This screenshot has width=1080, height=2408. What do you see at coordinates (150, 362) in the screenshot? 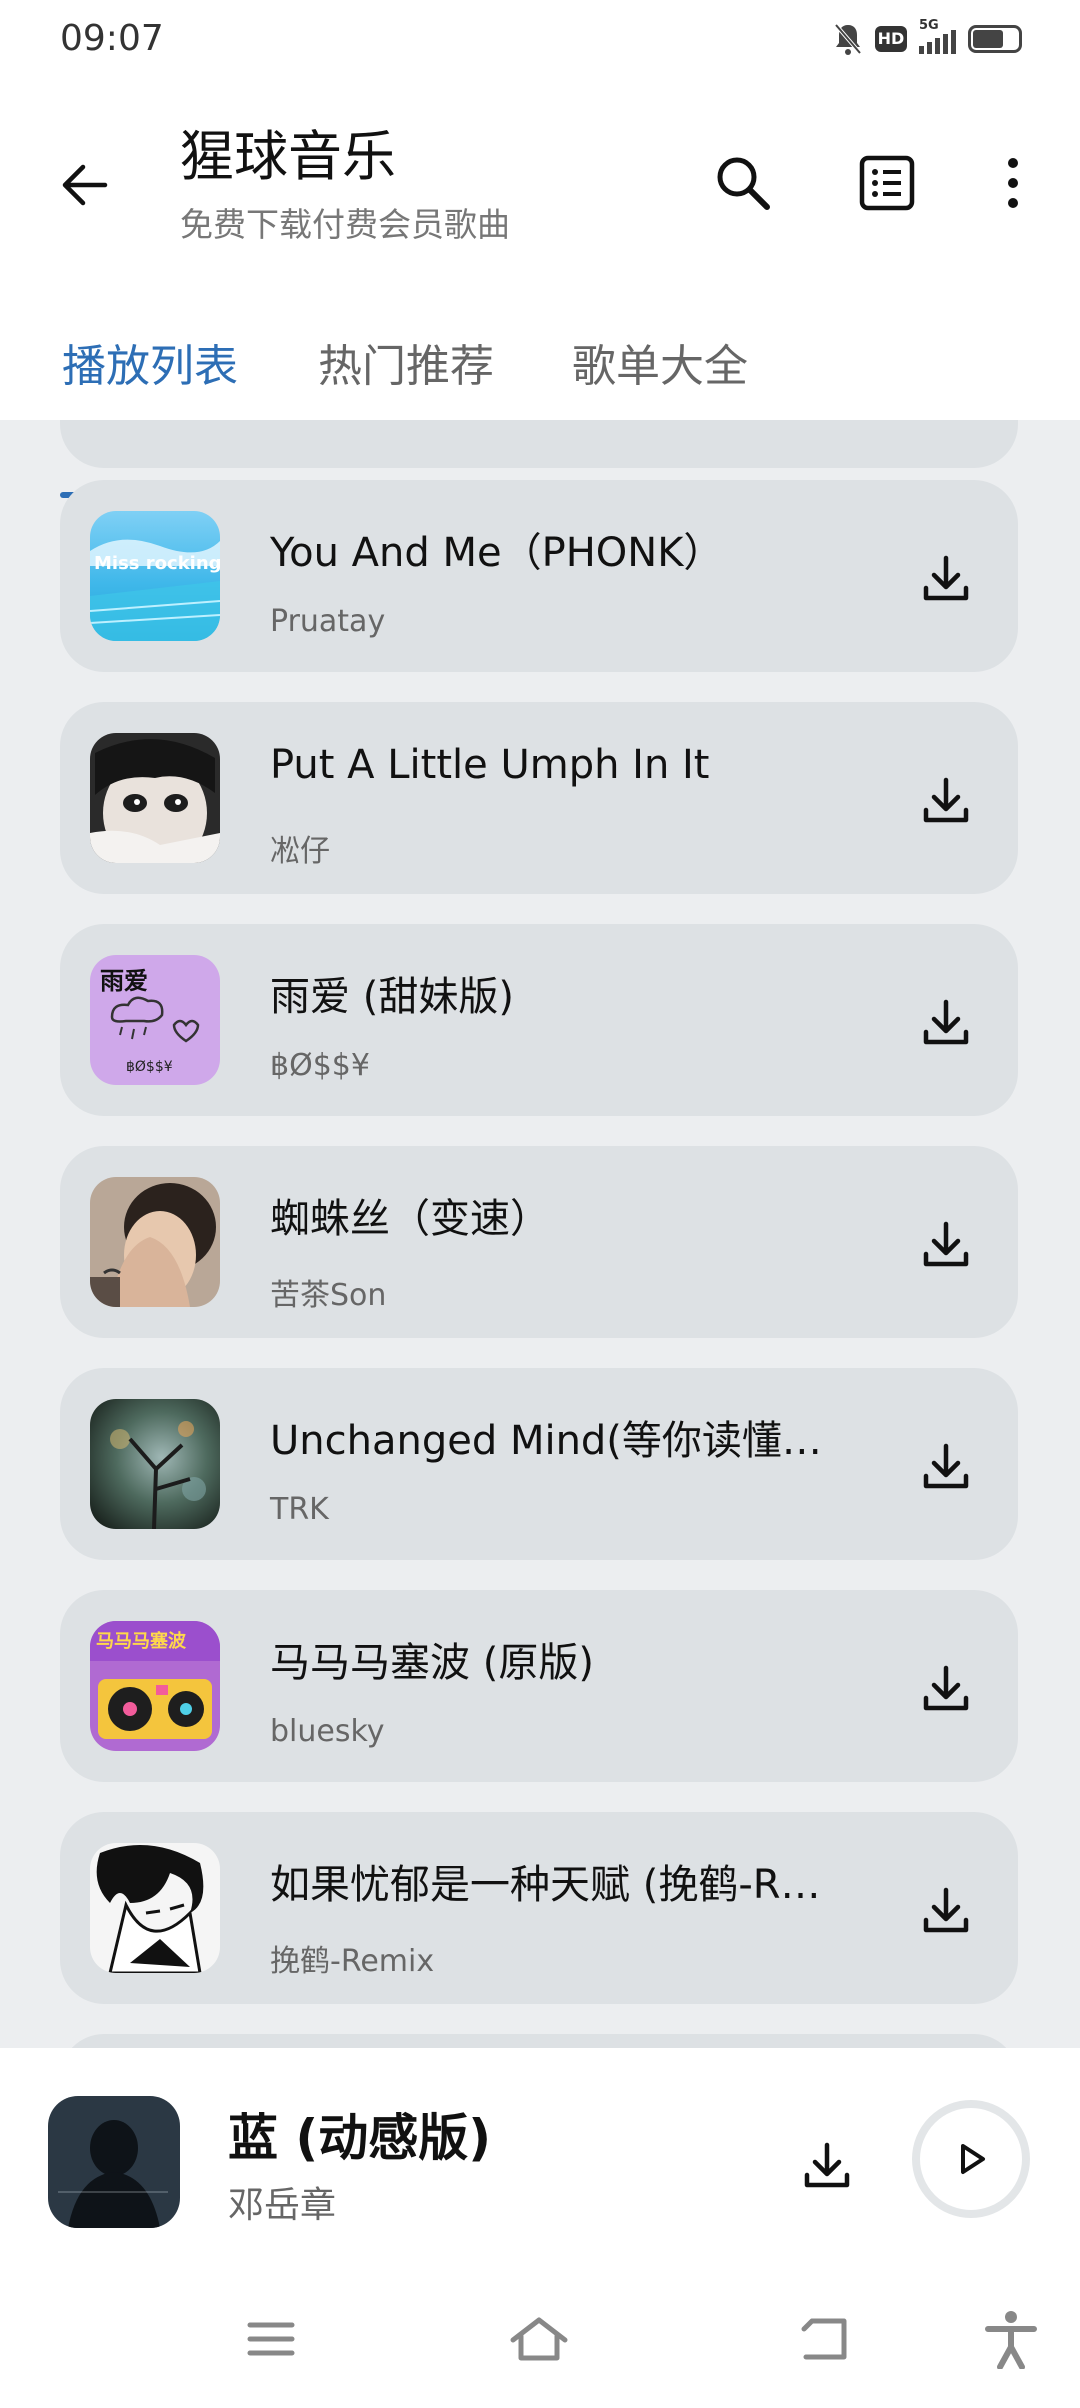
I see `tab-playlist: 播放列表` at bounding box center [150, 362].